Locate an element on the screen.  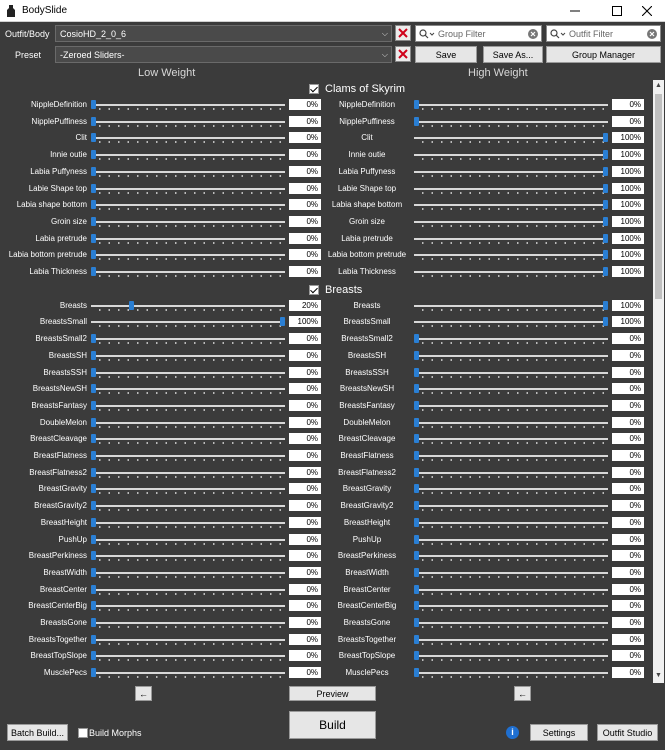
group-header: Breasts is located at coordinates (335, 290).